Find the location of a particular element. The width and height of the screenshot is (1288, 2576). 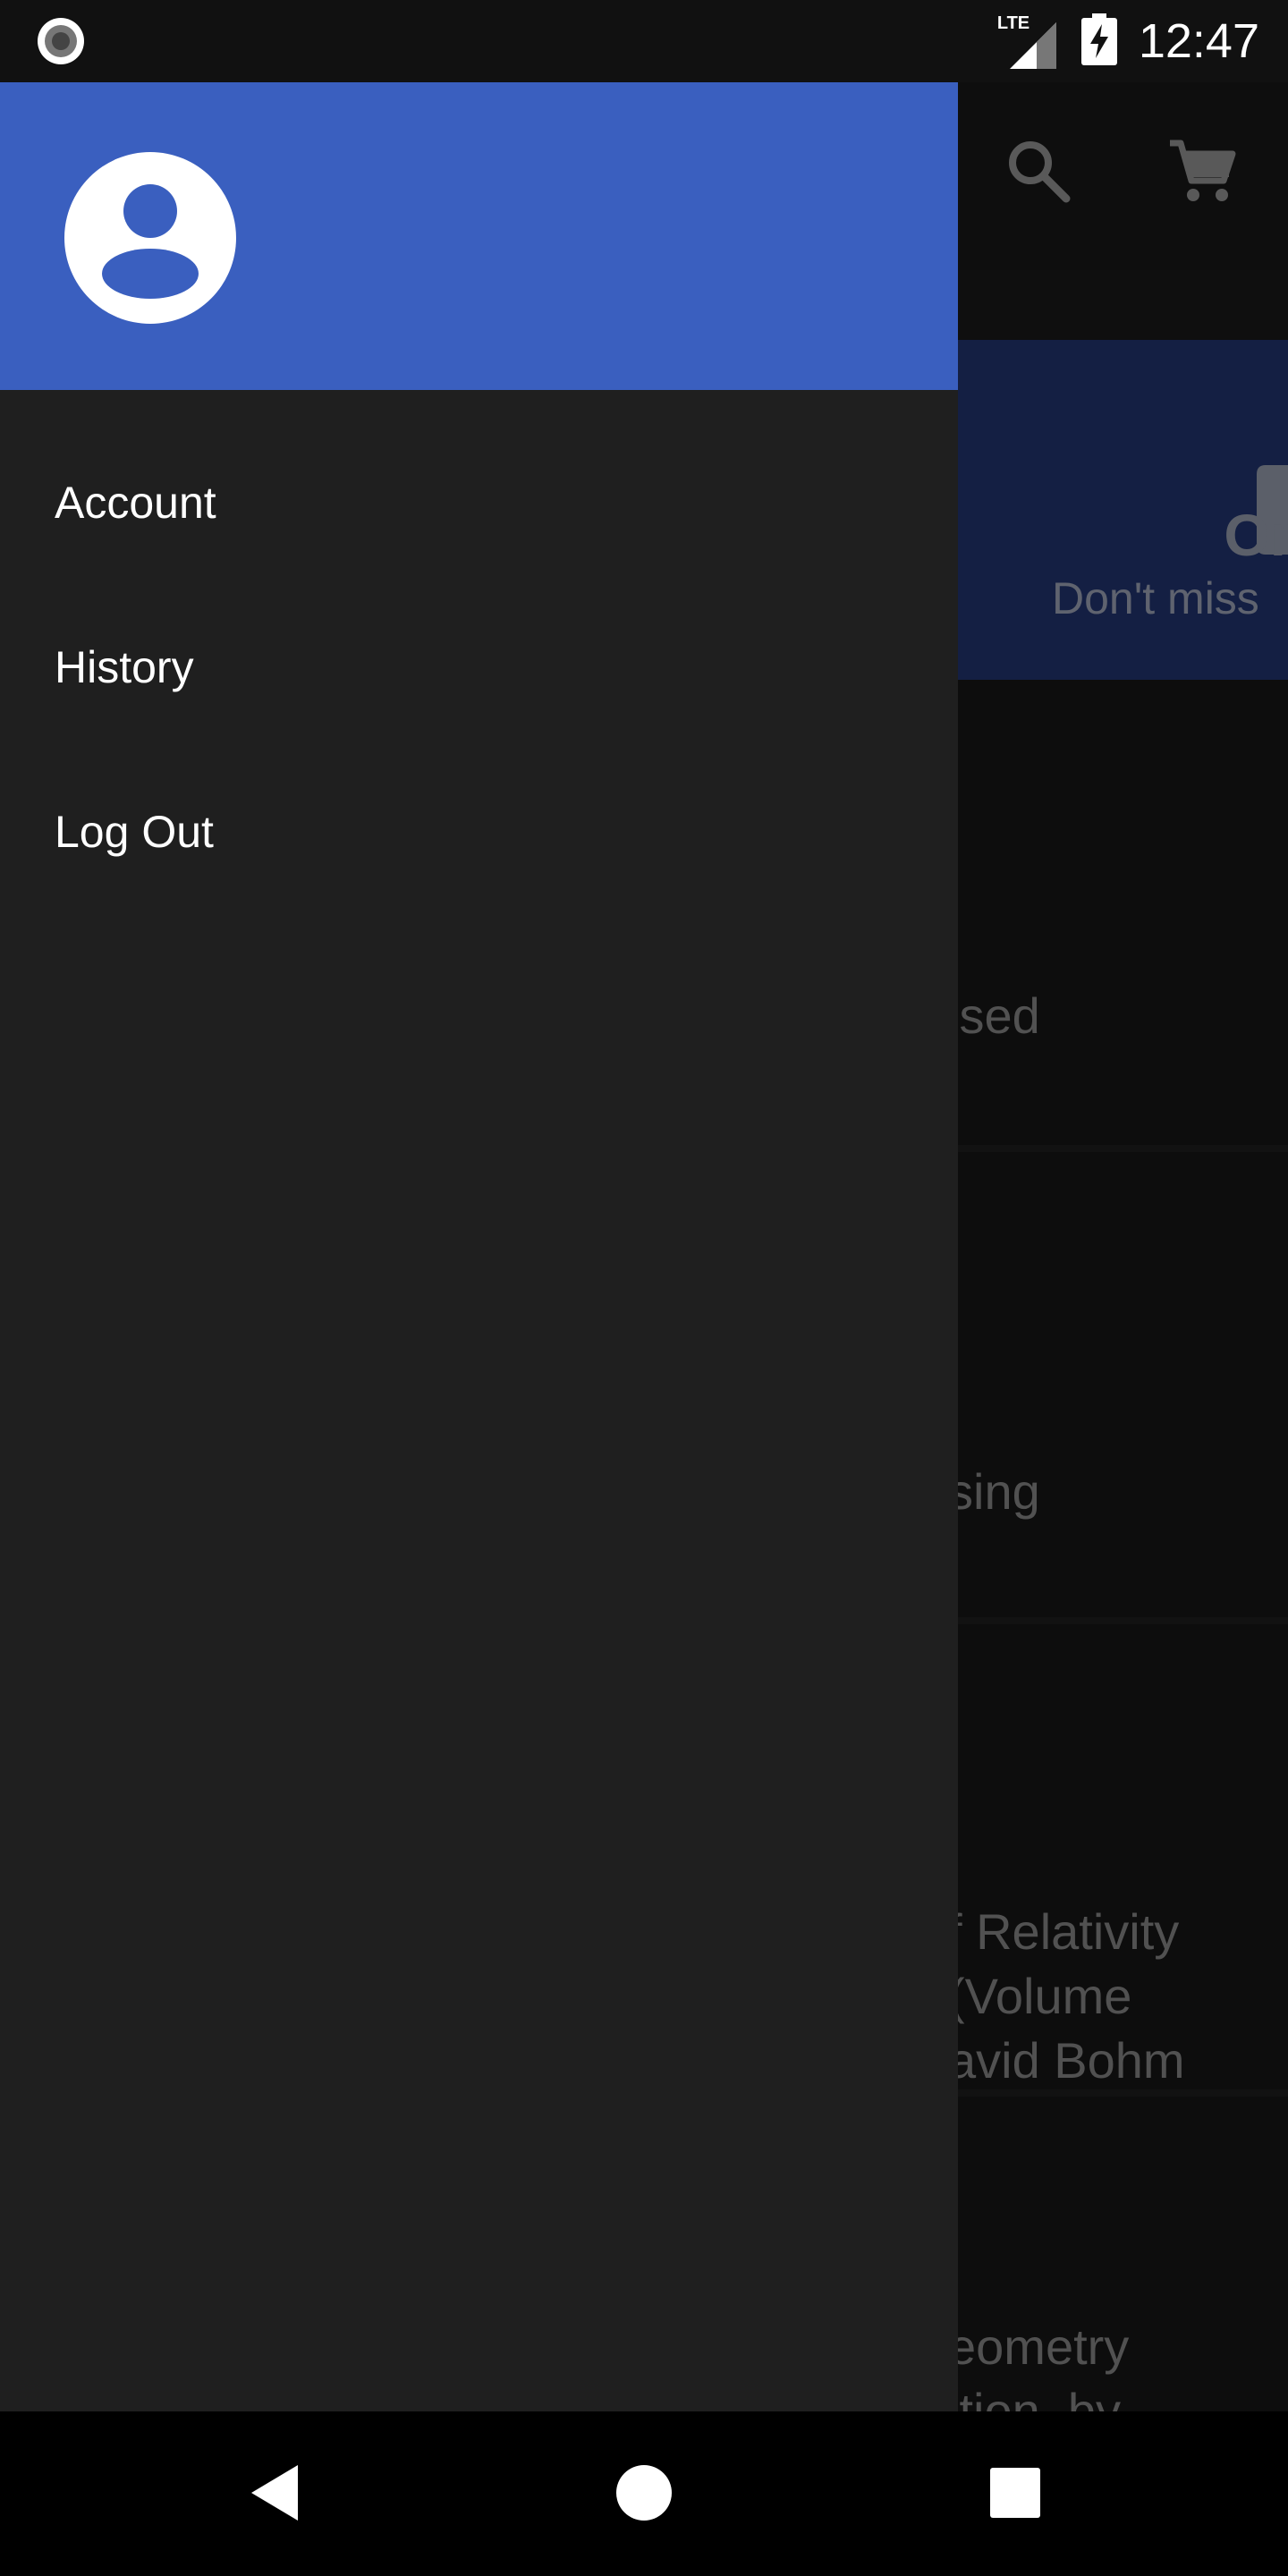

status-time: 12:47 is located at coordinates (1198, 41).